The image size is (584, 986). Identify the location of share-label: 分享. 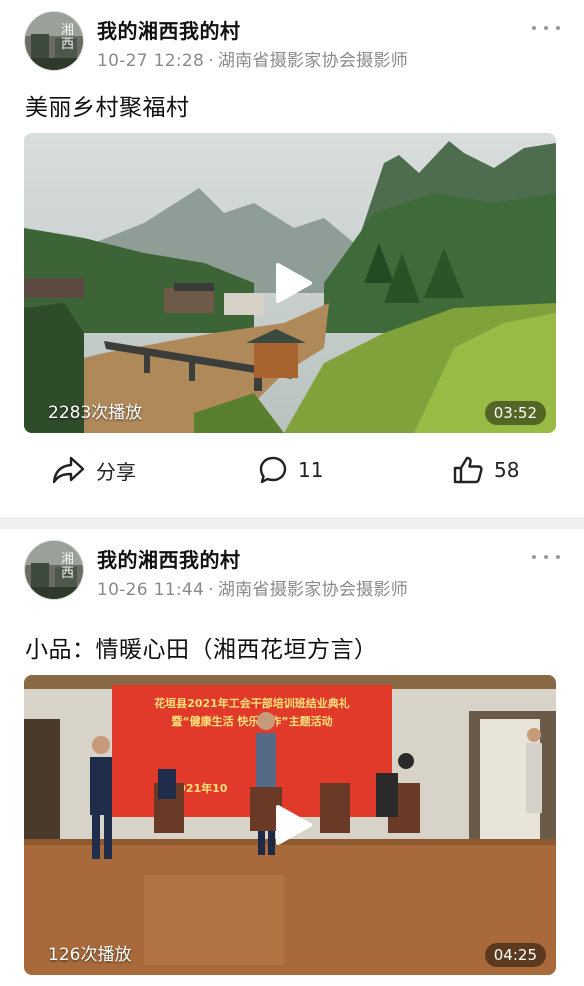
(116, 471).